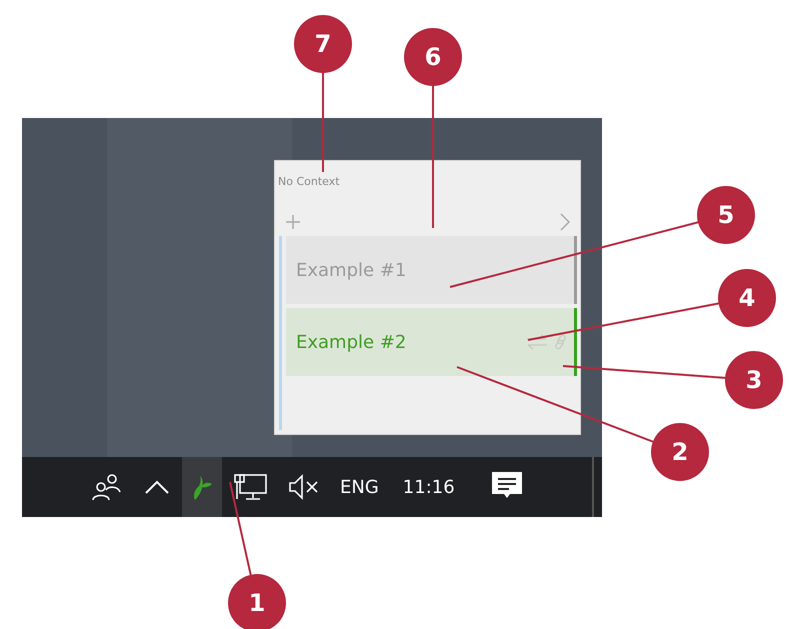 This screenshot has height=629, width=789. What do you see at coordinates (251, 487) in the screenshot?
I see `network-icon` at bounding box center [251, 487].